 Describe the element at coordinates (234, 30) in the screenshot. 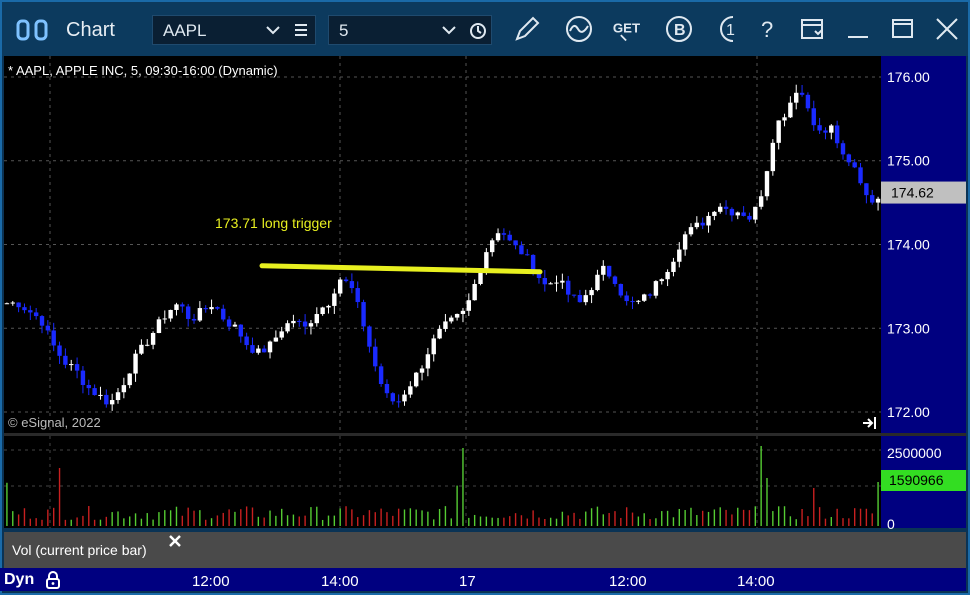

I see `symbol-selector: AAPL` at that location.